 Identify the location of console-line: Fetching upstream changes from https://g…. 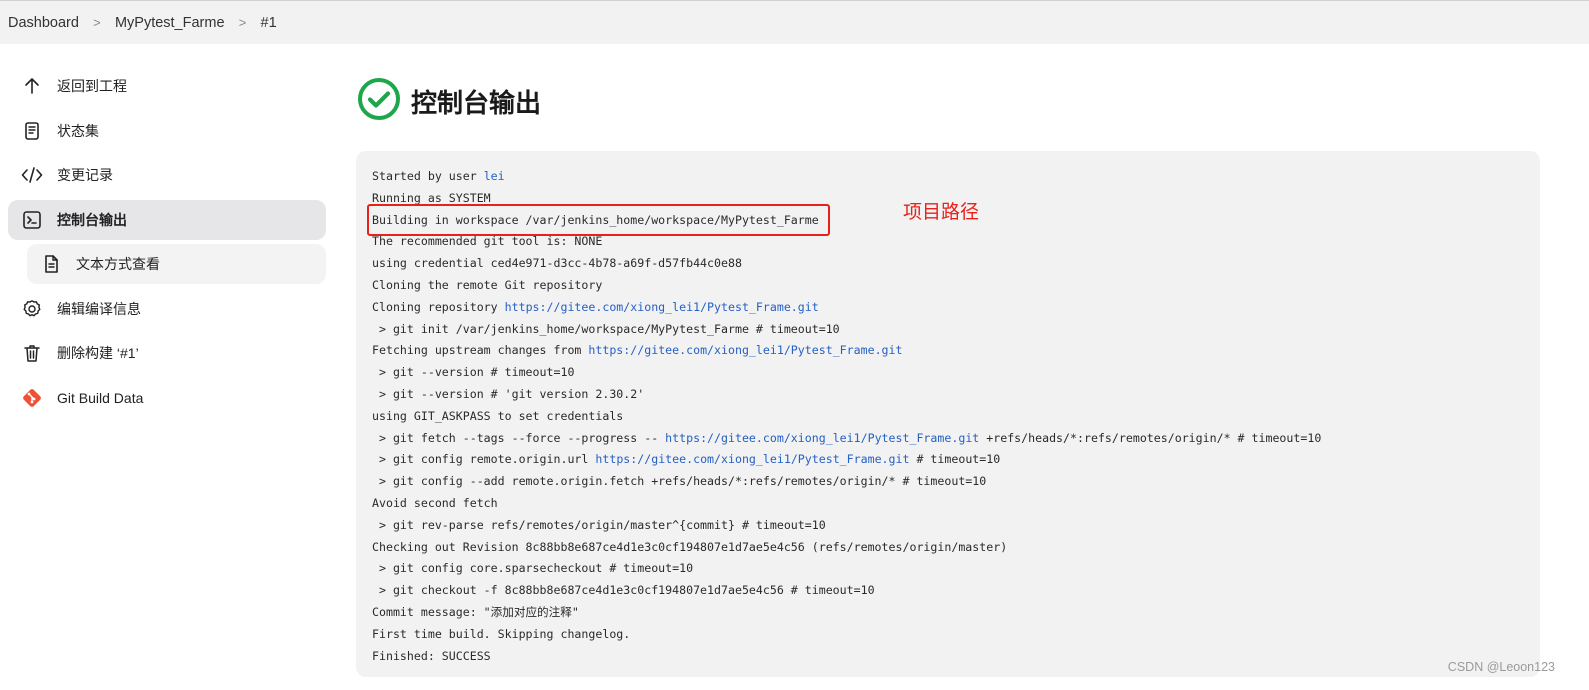
(956, 351).